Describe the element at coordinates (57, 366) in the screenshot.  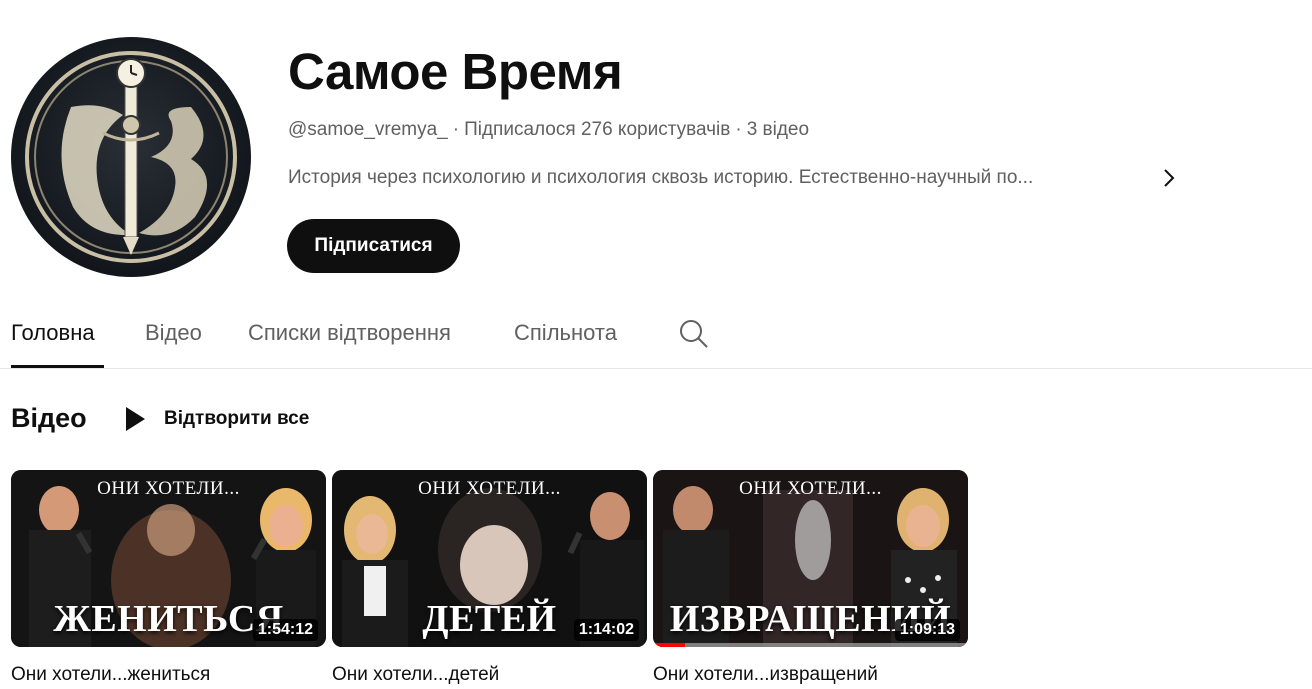
I see `active-tab-indicator` at that location.